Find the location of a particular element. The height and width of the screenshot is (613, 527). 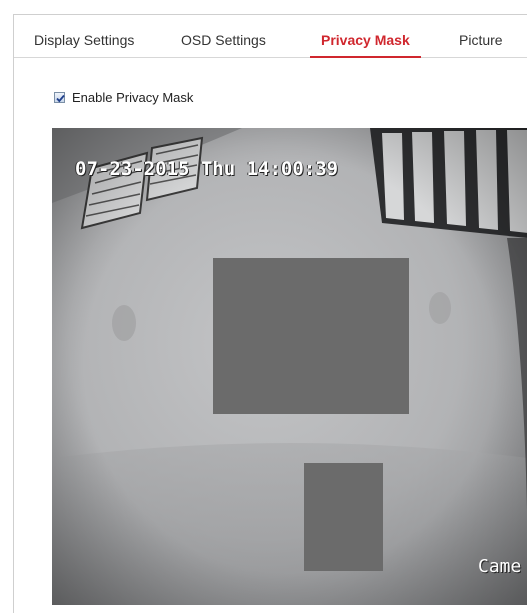

enable-privacy-mask-row: Enable Privacy Mask is located at coordinates (123, 97).